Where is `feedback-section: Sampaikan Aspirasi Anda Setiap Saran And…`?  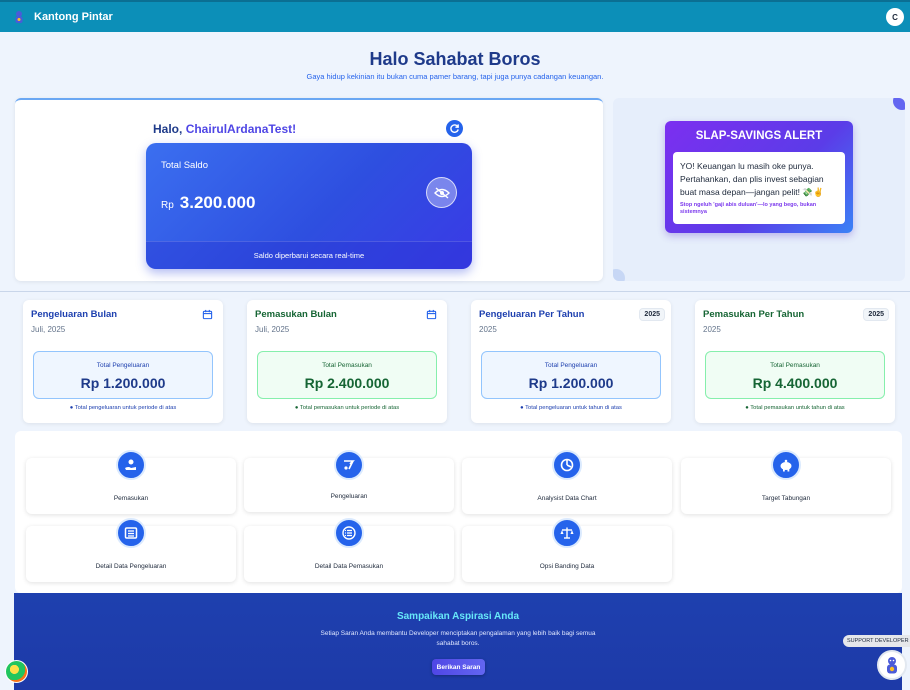
feedback-section: Sampaikan Aspirasi Anda Setiap Saran And… is located at coordinates (458, 641).